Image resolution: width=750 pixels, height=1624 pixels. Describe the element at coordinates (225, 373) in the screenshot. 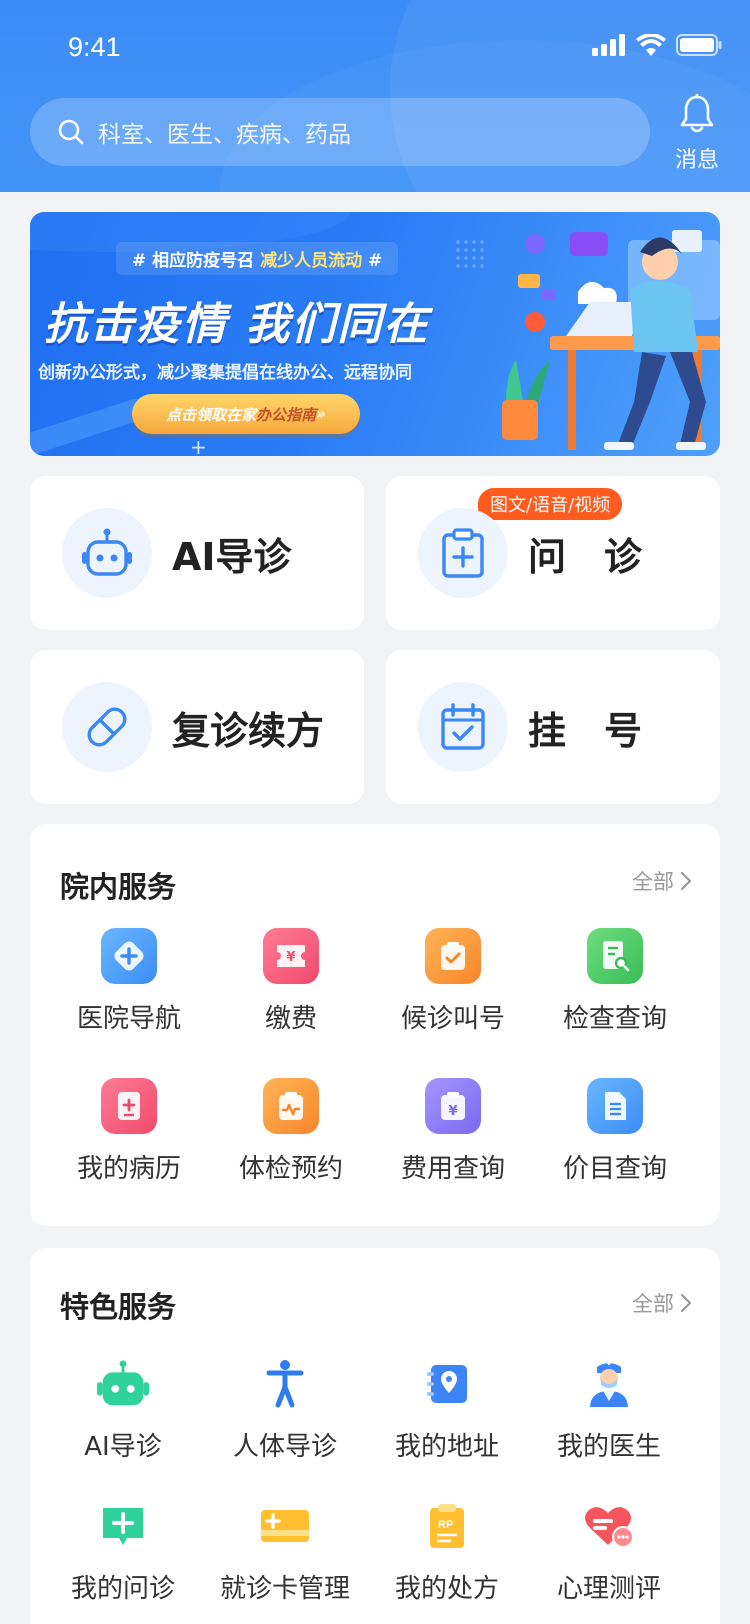

I see `banner-subtitle: 创新办公形式，减少聚集提倡在线办公、远程协同` at that location.